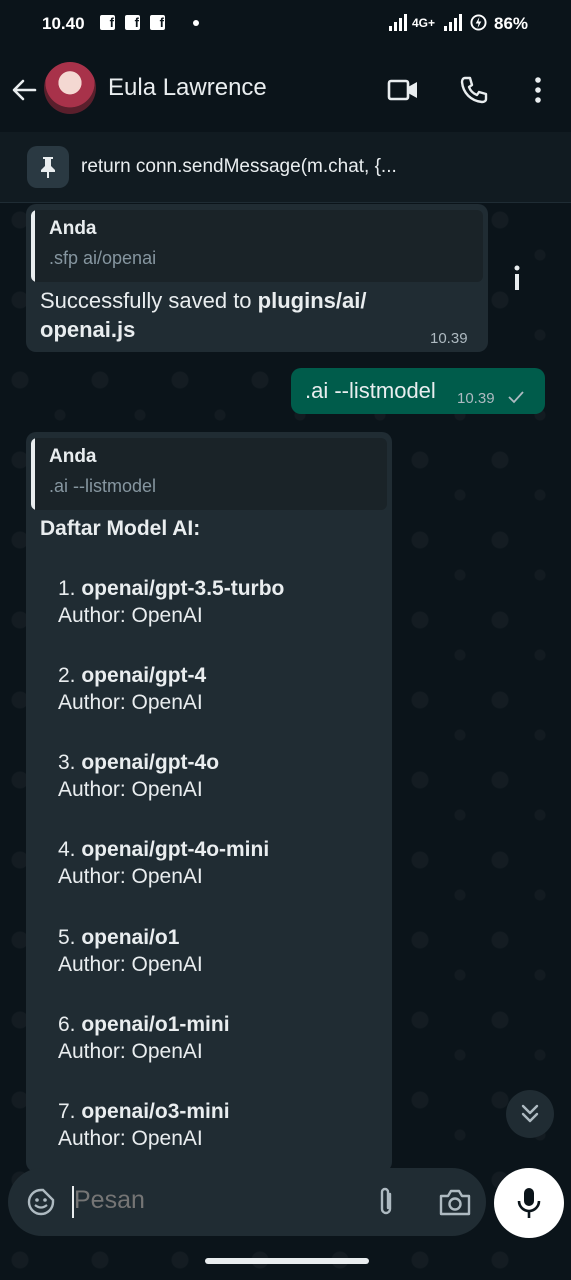 The image size is (571, 1280). Describe the element at coordinates (204, 1200) in the screenshot. I see `message-input` at that location.